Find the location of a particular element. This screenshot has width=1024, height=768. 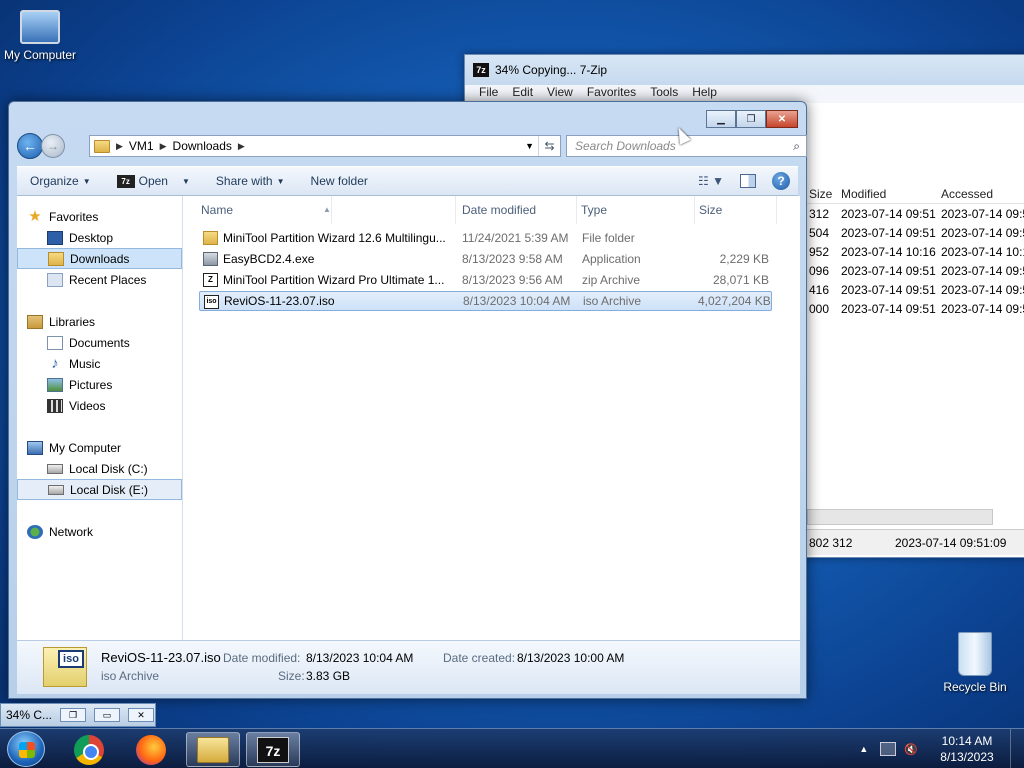

zip-row: 416 2023-07-14 09:51 2023-07-14 09:51 is located at coordinates (915, 289).